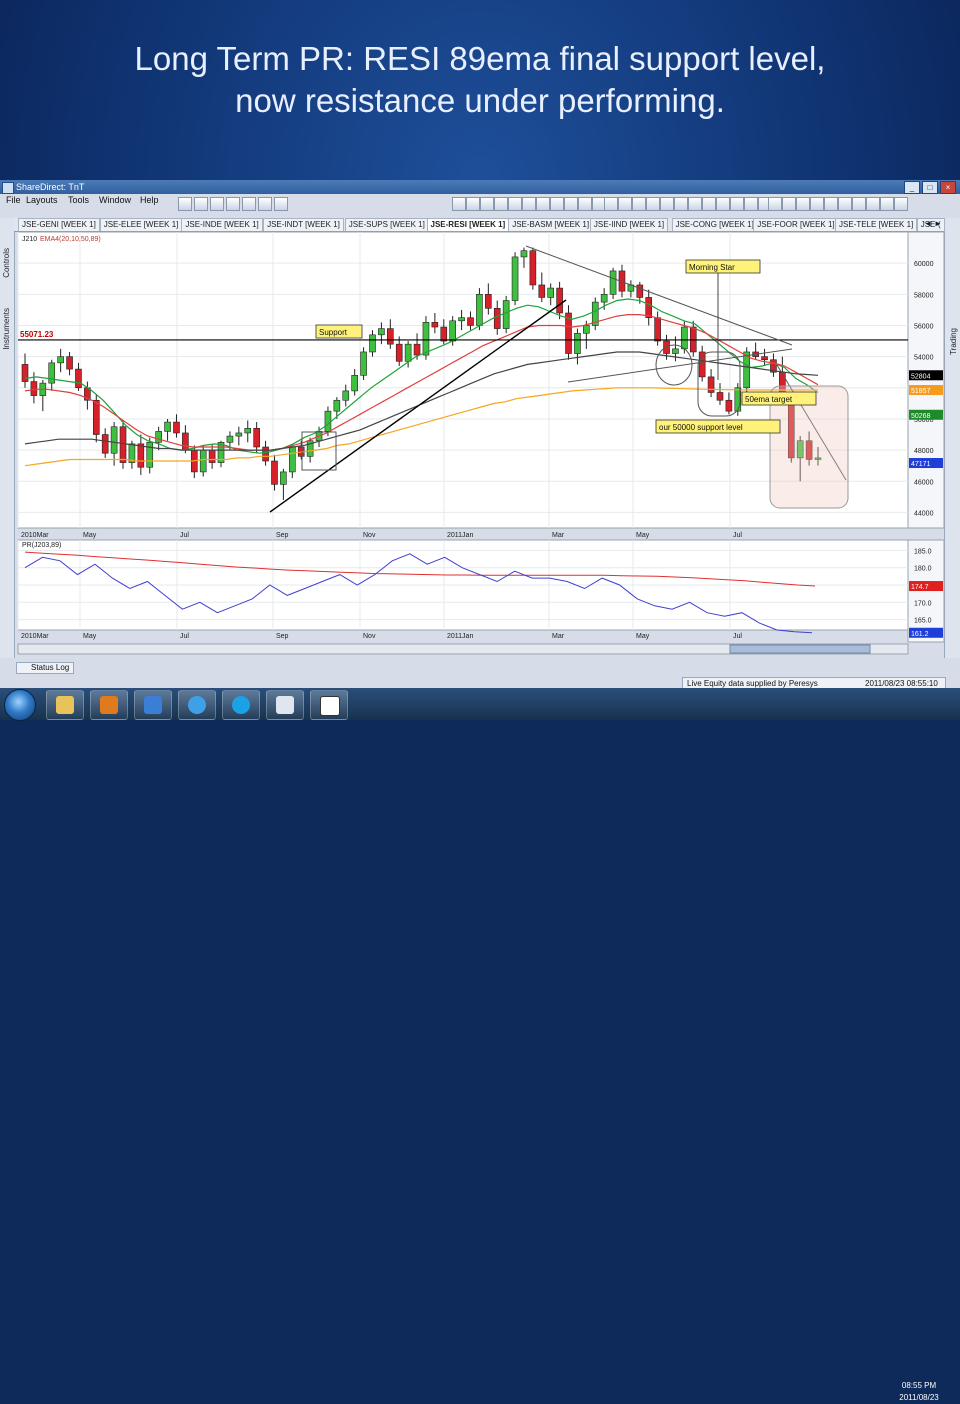 The height and width of the screenshot is (1404, 960). I want to click on y-tick-label: 58000, so click(924, 295).